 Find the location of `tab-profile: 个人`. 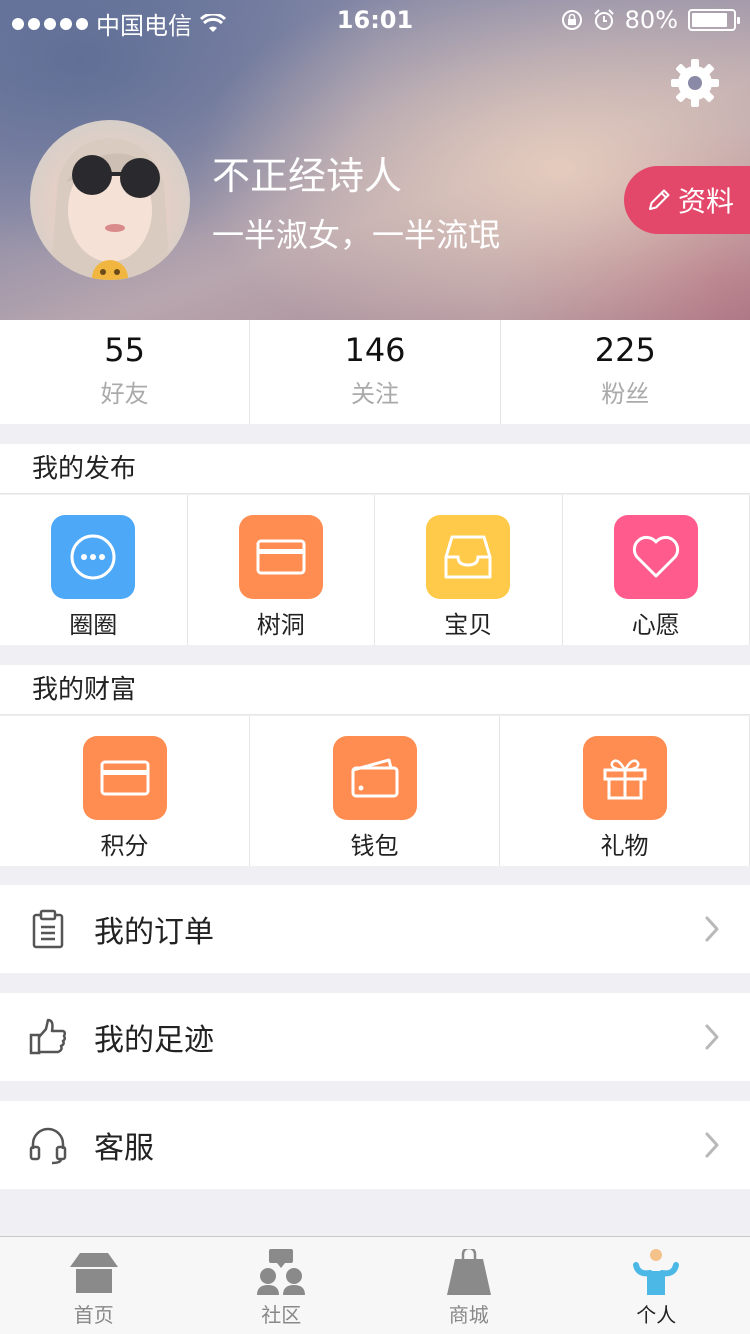

tab-profile: 个人 is located at coordinates (656, 1285).